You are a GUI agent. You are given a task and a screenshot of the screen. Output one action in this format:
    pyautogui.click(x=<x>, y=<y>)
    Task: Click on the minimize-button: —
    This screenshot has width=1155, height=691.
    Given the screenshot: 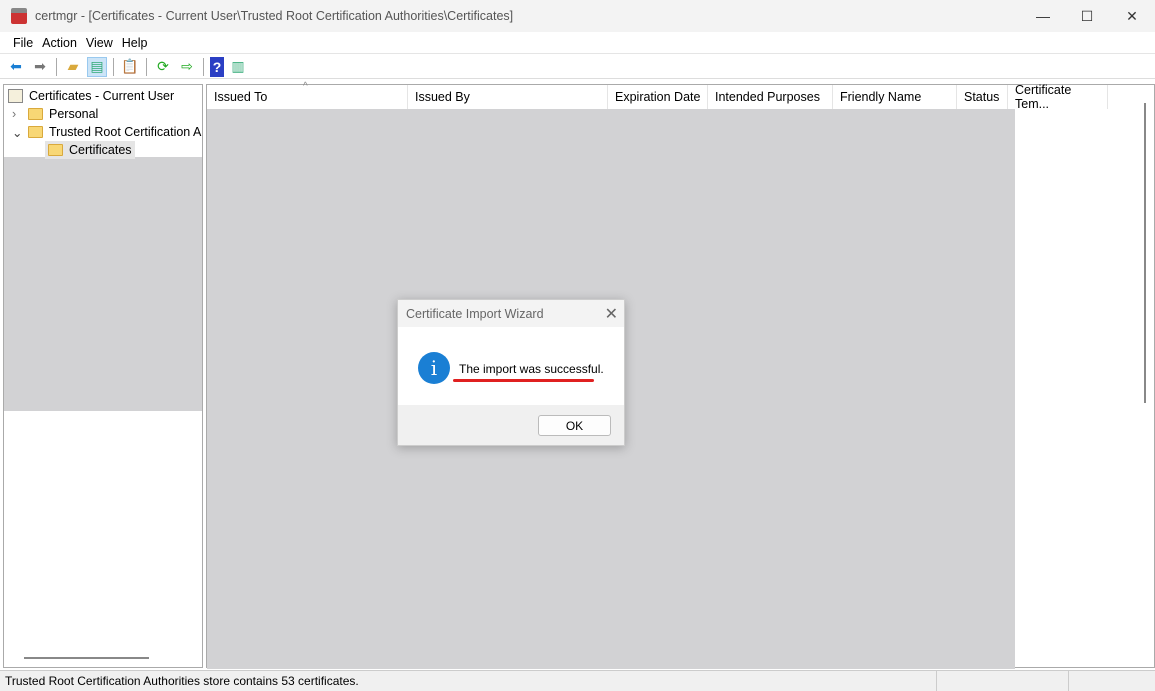 What is the action you would take?
    pyautogui.click(x=1043, y=16)
    